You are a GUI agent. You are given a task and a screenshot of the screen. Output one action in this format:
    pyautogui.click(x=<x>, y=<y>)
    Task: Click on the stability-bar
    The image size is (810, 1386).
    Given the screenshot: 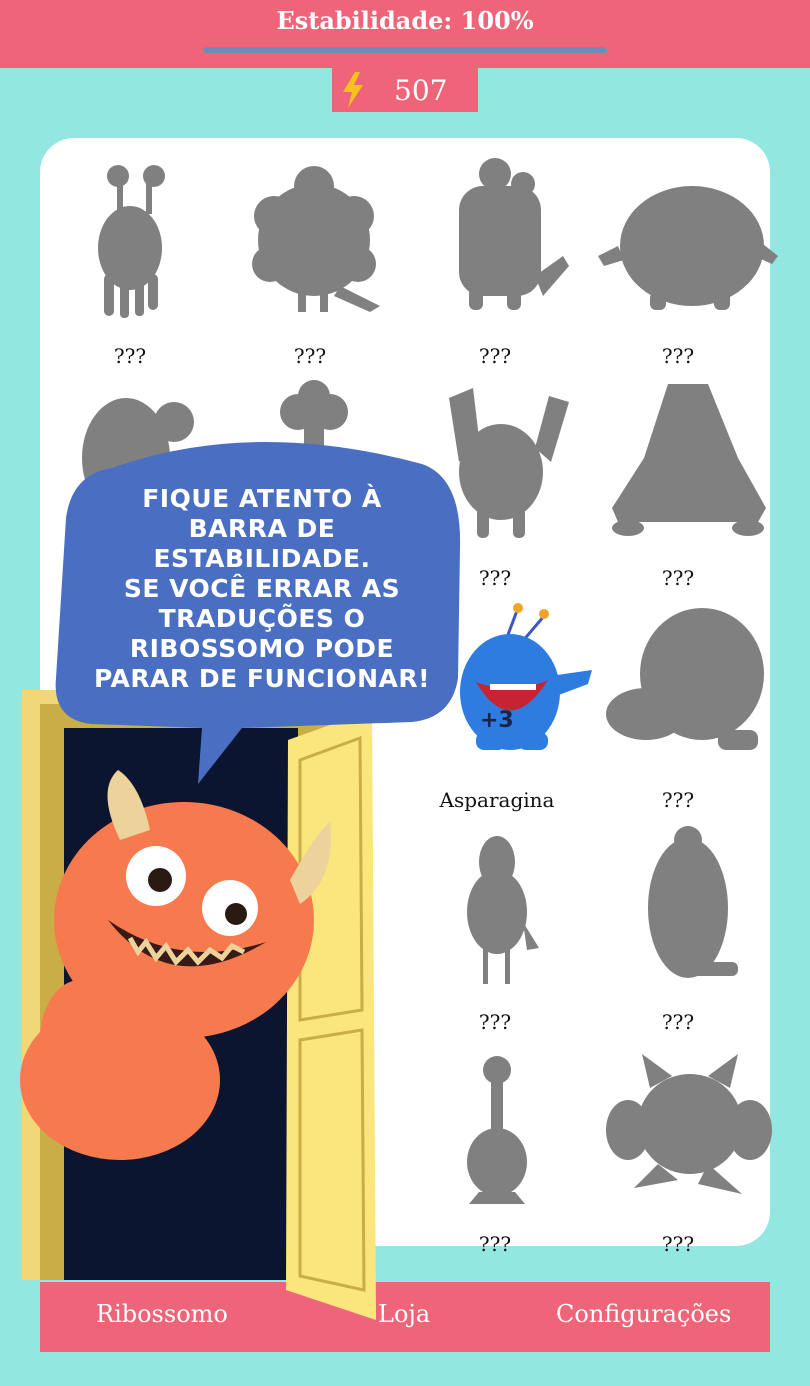 What is the action you would take?
    pyautogui.click(x=405, y=50)
    